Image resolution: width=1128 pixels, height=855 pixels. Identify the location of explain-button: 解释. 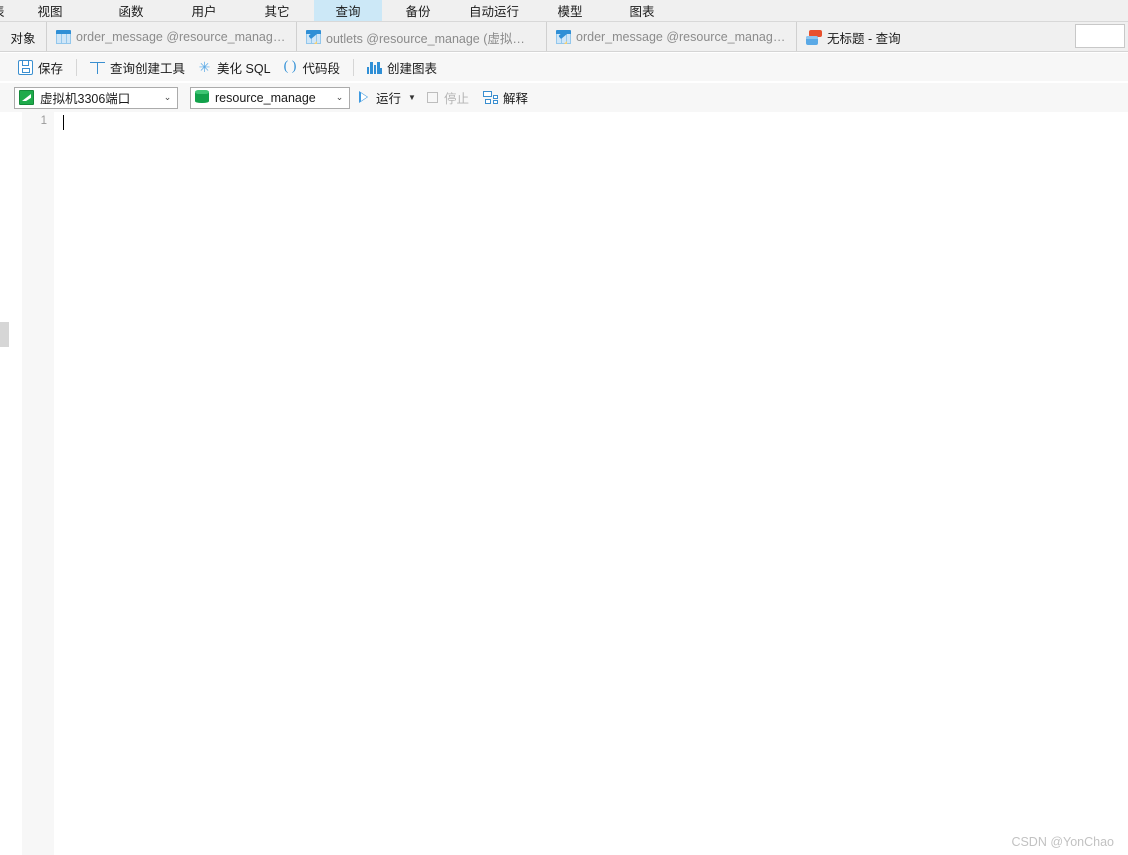
(505, 98).